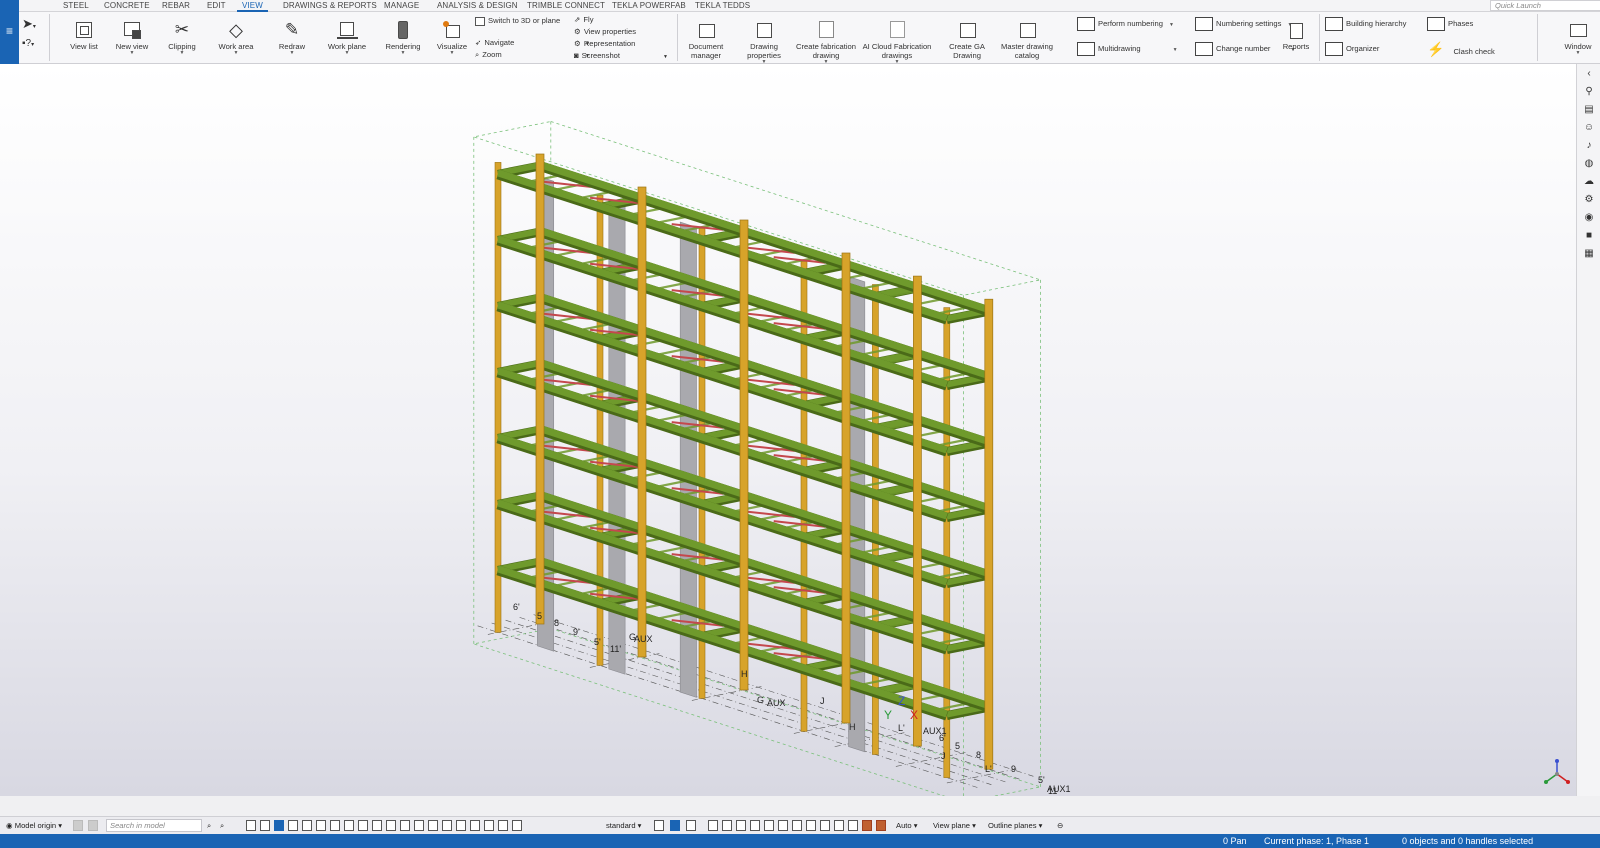 The width and height of the screenshot is (1600, 848). Describe the element at coordinates (623, 825) in the screenshot. I see `standard-select: standard ▾` at that location.